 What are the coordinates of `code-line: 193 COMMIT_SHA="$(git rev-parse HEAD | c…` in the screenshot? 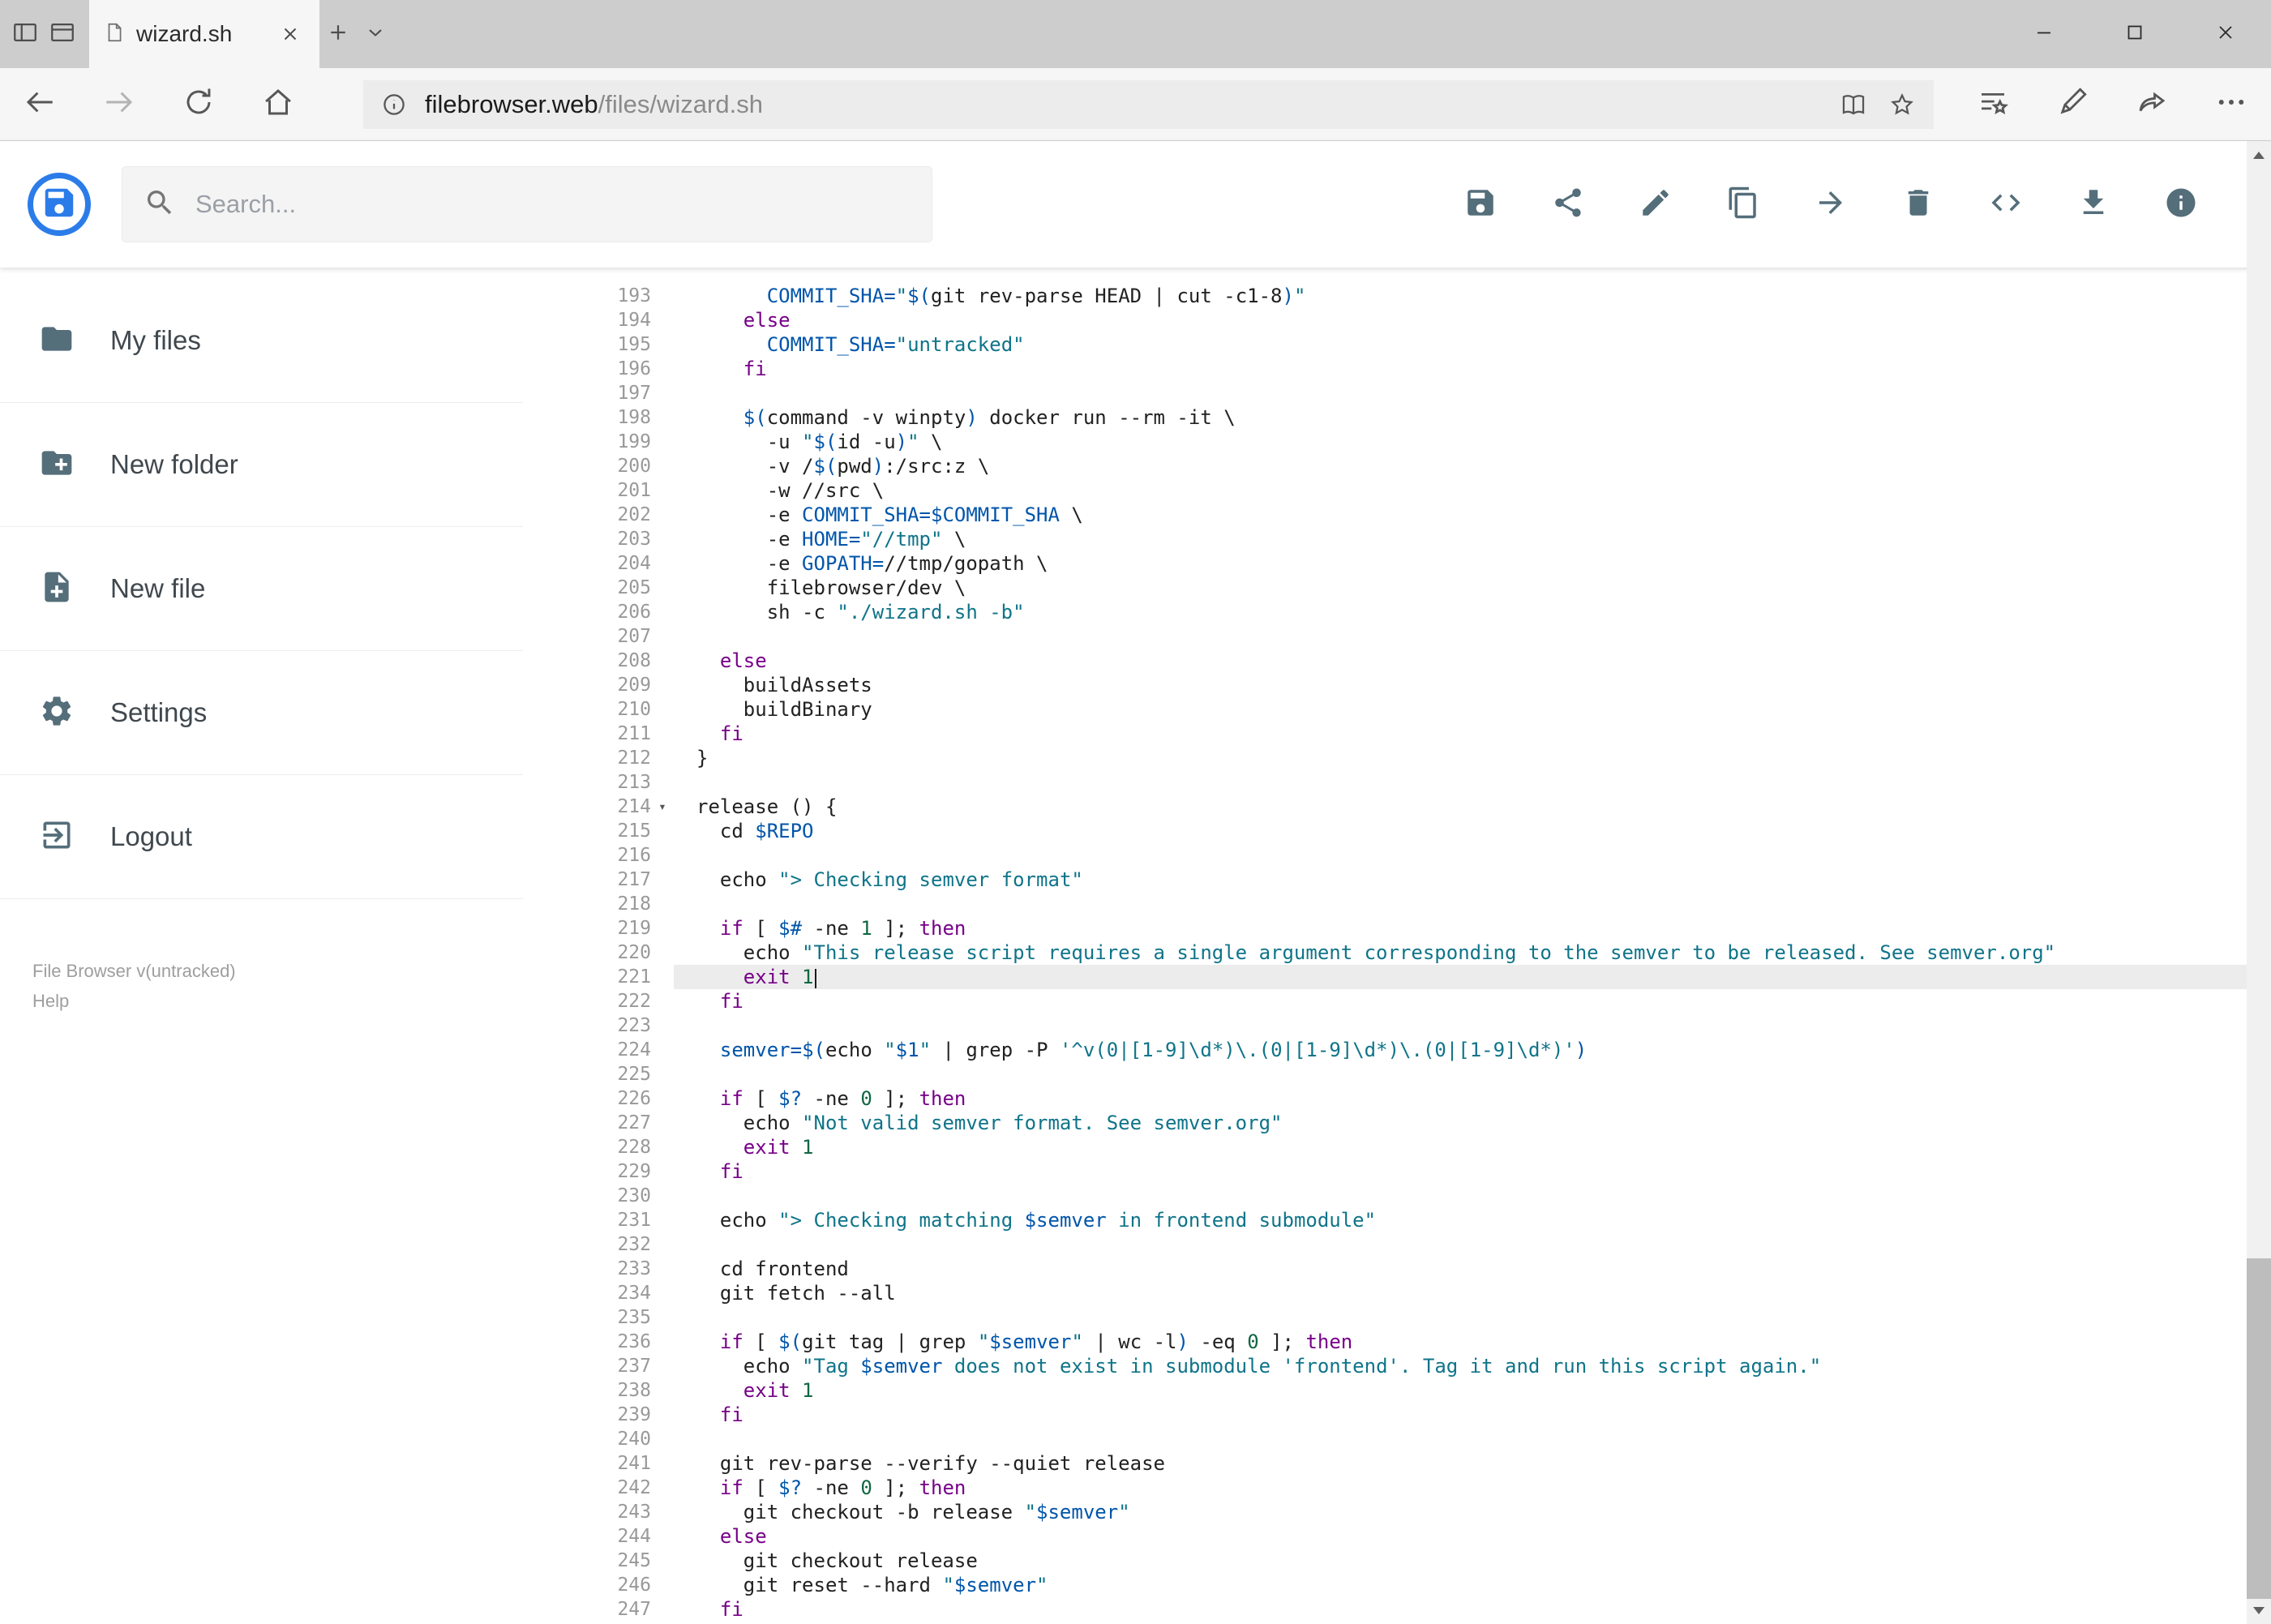 It's located at (1397, 296).